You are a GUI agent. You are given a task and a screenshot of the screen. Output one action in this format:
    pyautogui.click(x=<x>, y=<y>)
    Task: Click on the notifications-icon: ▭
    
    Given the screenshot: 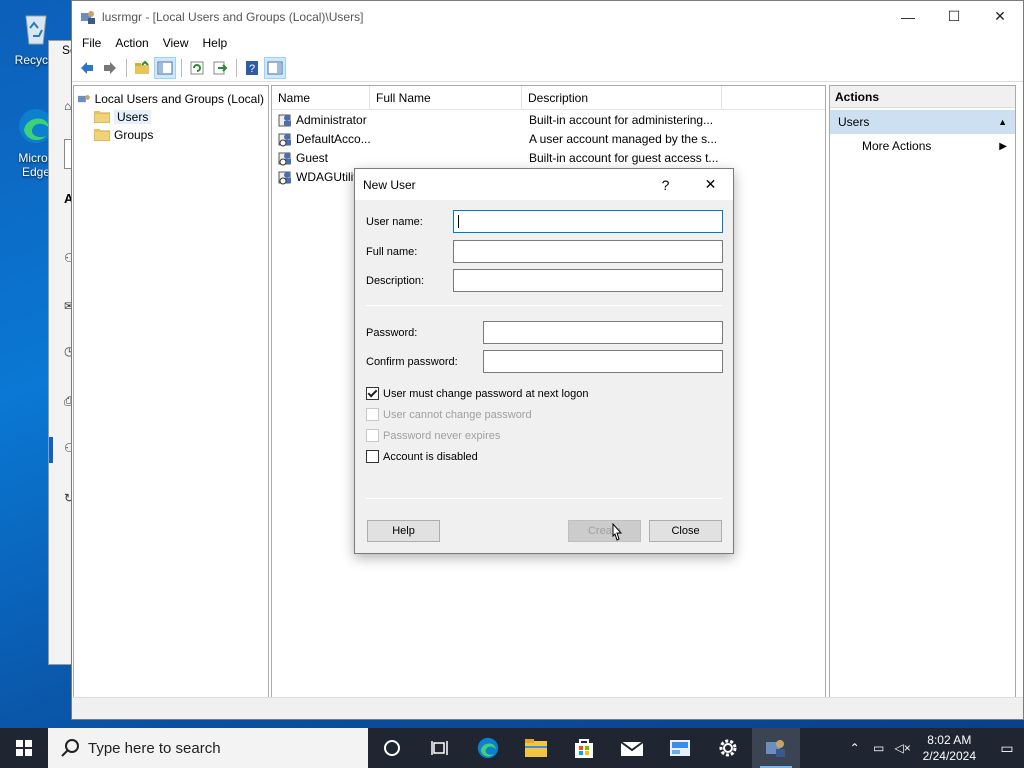 What is the action you would take?
    pyautogui.click(x=1007, y=748)
    